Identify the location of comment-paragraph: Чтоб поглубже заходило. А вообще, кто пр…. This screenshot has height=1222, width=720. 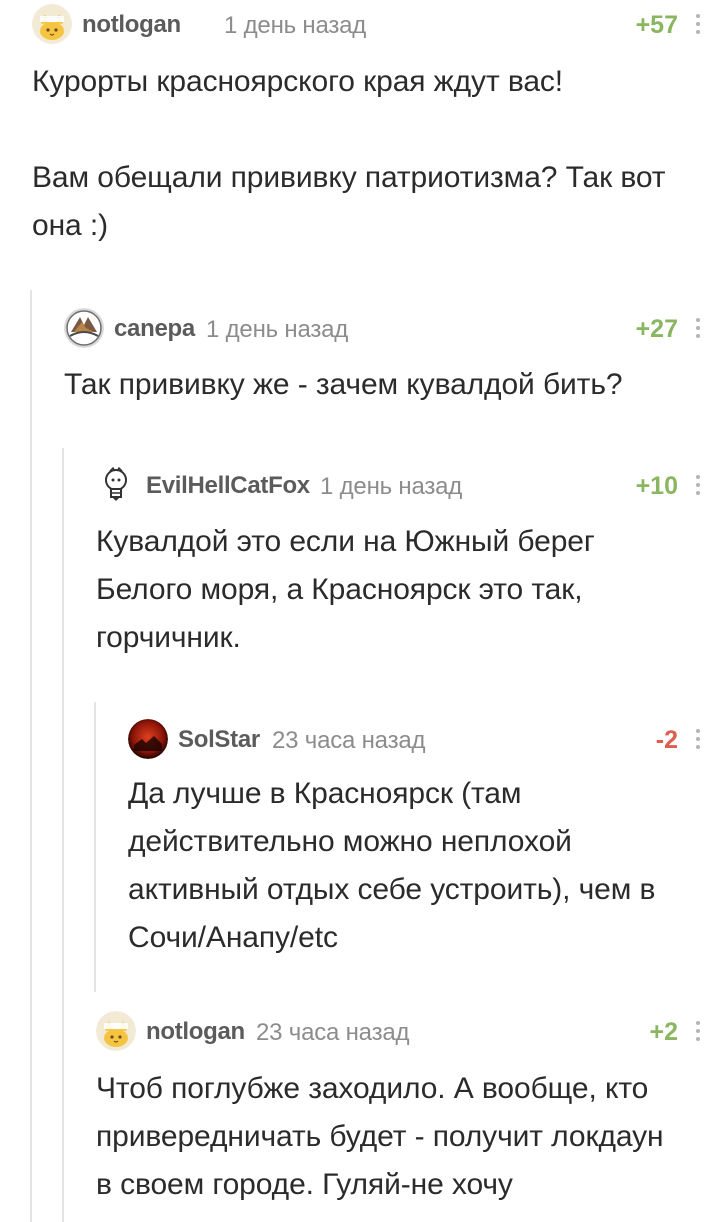
(380, 1136).